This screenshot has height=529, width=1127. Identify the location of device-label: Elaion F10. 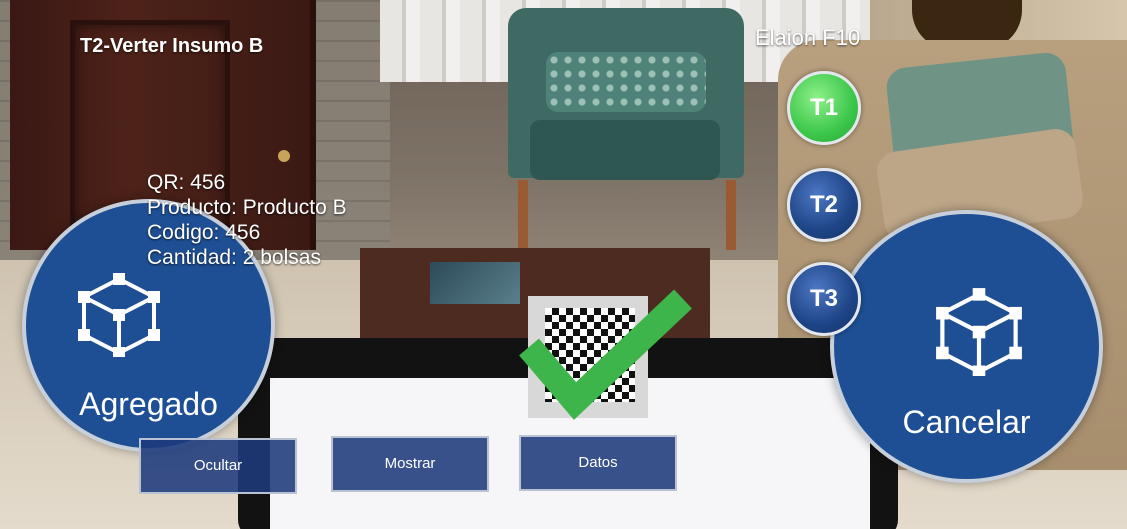
(808, 37).